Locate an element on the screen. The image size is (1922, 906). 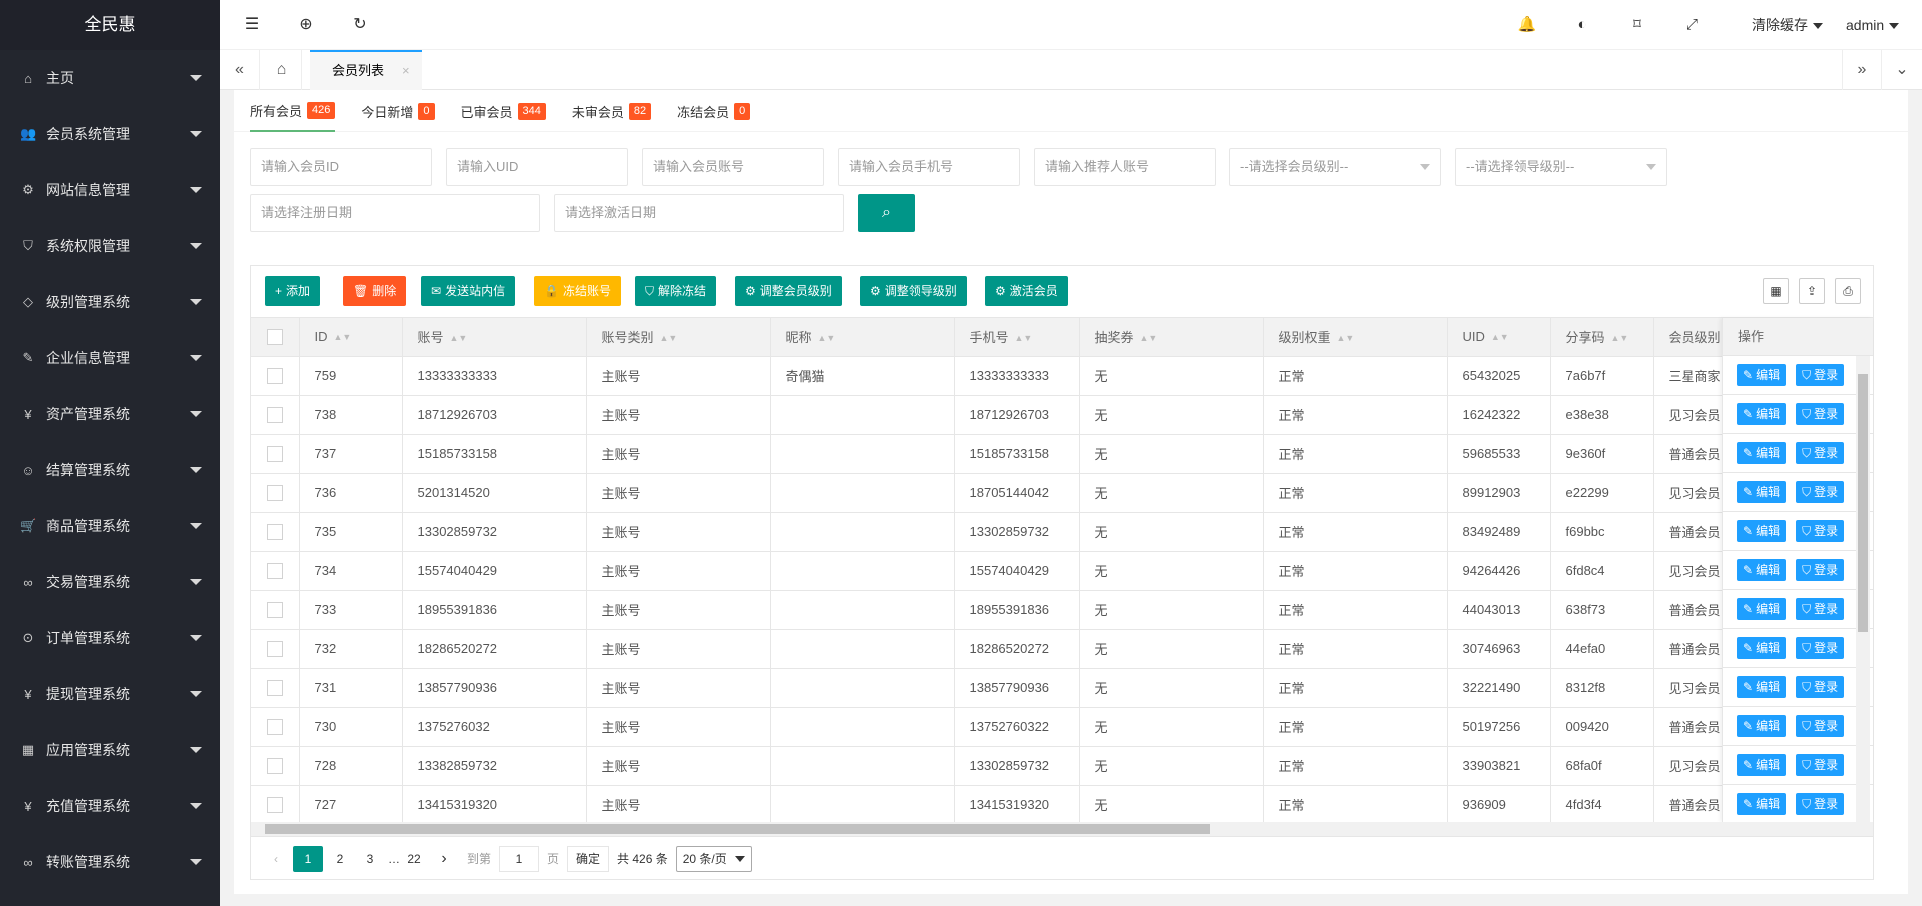
tab-member-list: 会员列表 × is located at coordinates (366, 70).